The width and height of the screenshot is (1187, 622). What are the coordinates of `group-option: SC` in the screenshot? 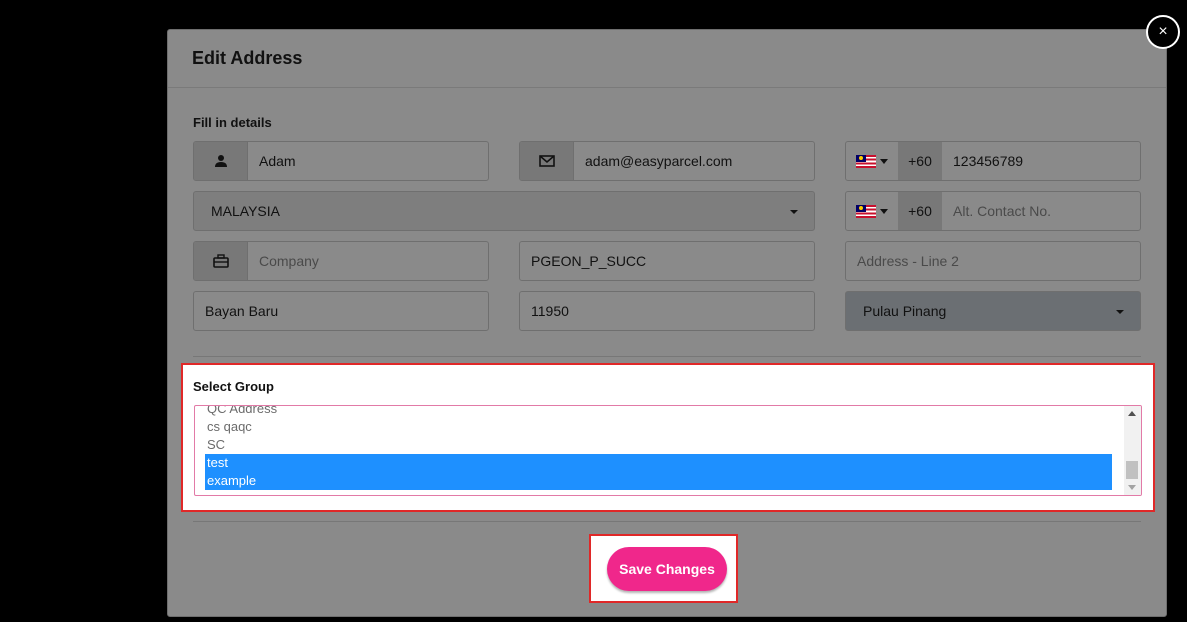 It's located at (658, 445).